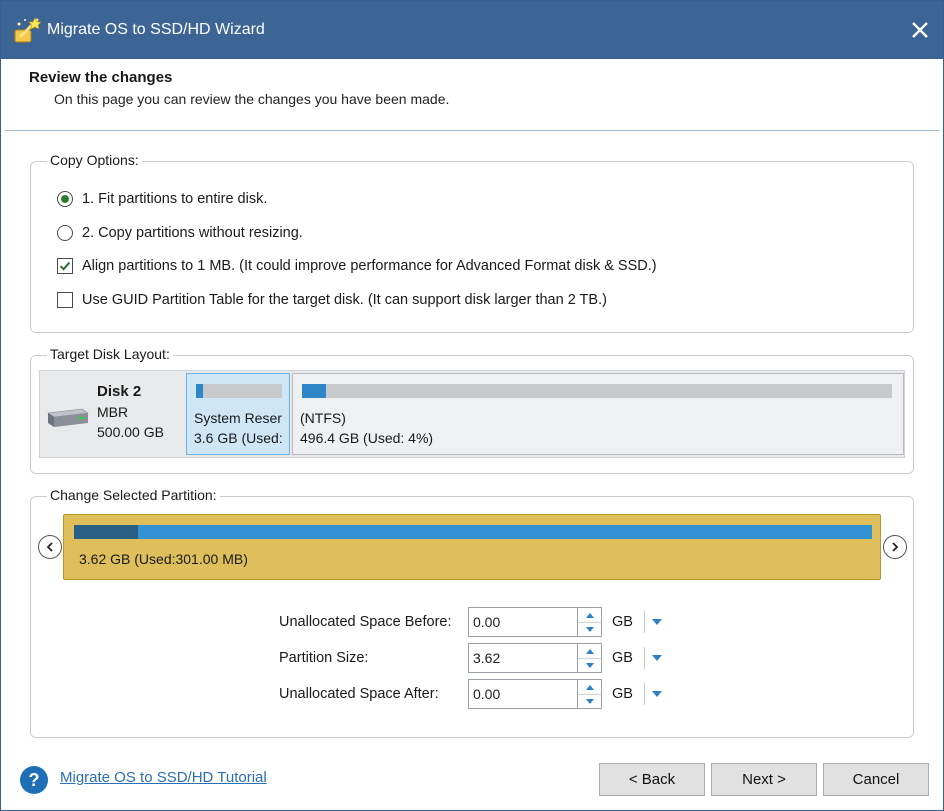 Image resolution: width=944 pixels, height=811 pixels. I want to click on chevron-left-icon, so click(49, 547).